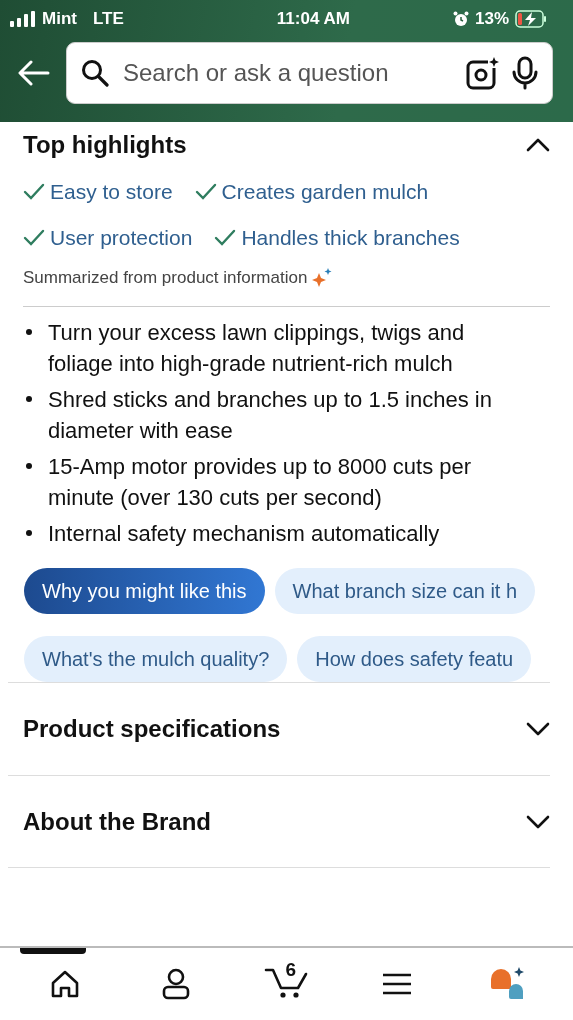 The height and width of the screenshot is (1020, 573). Describe the element at coordinates (483, 73) in the screenshot. I see `camera-icon` at that location.